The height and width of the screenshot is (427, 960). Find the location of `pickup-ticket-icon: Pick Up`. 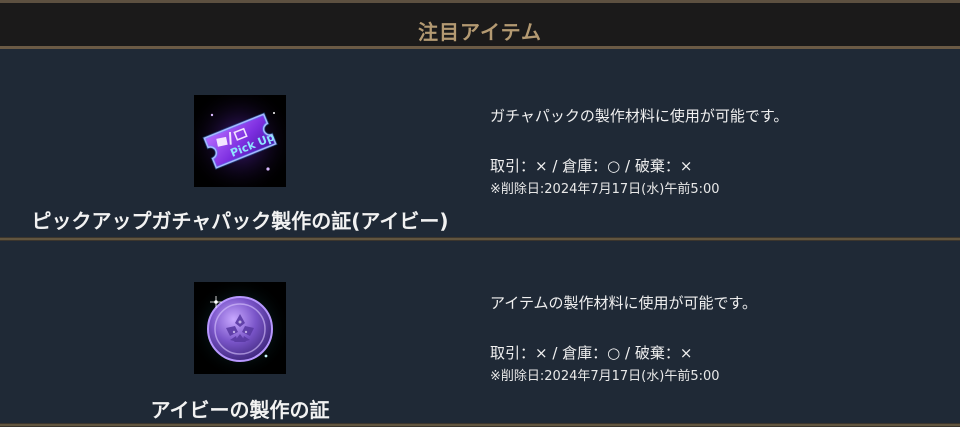

pickup-ticket-icon: Pick Up is located at coordinates (240, 141).